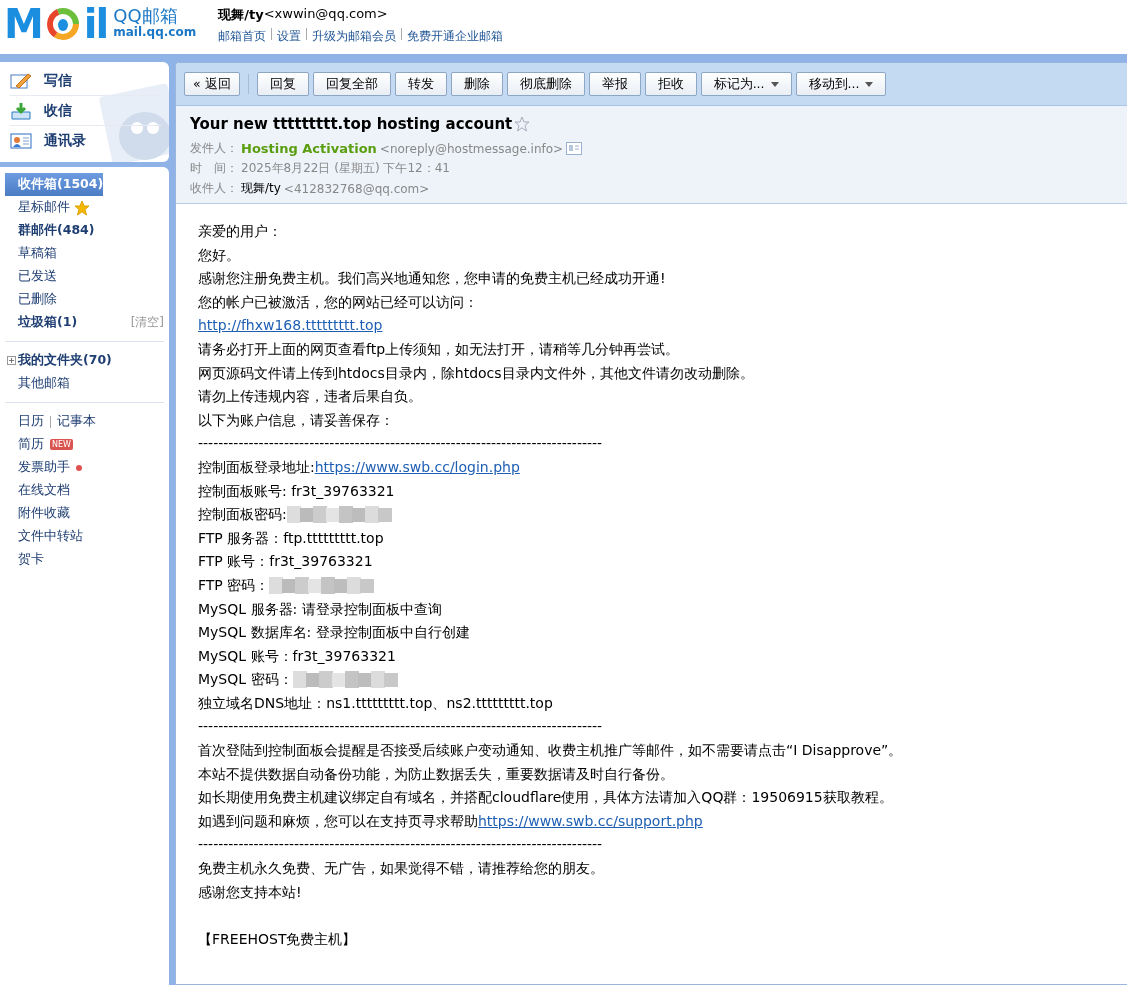 Image resolution: width=1127 pixels, height=989 pixels. I want to click on tool-link: 简历, so click(31, 444).